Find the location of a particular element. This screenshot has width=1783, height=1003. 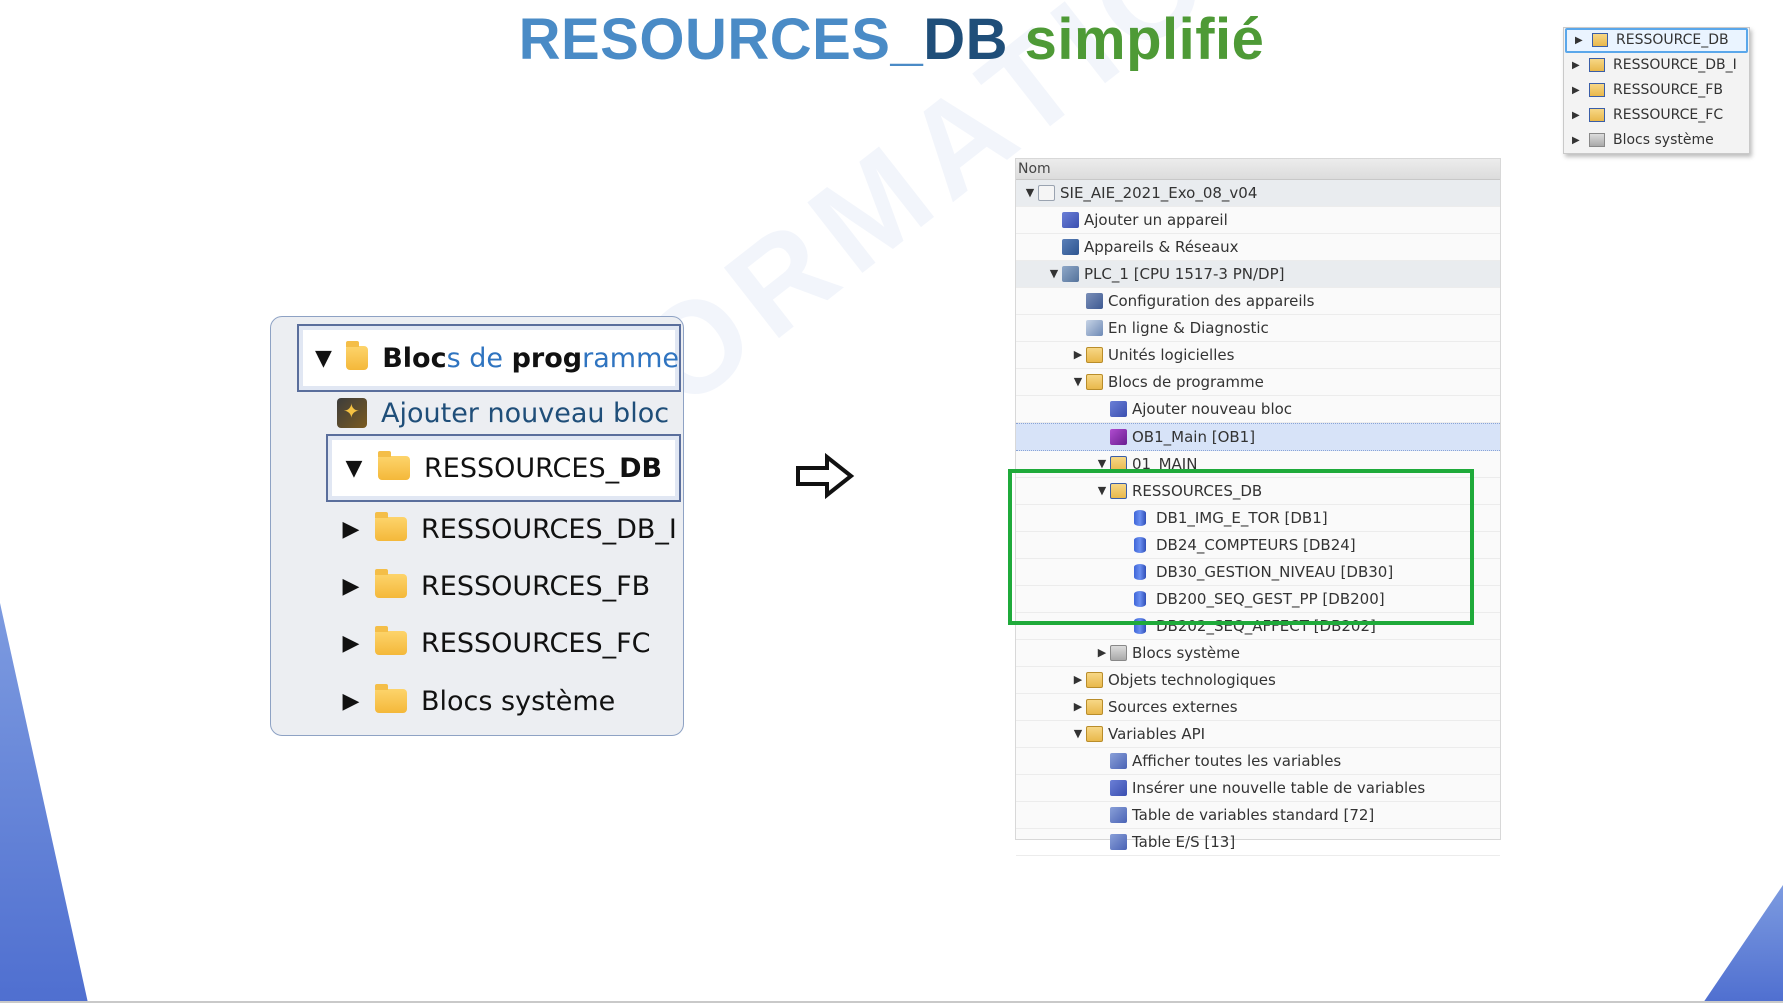

tree-row-label: Table E/S [13] is located at coordinates (1184, 842).